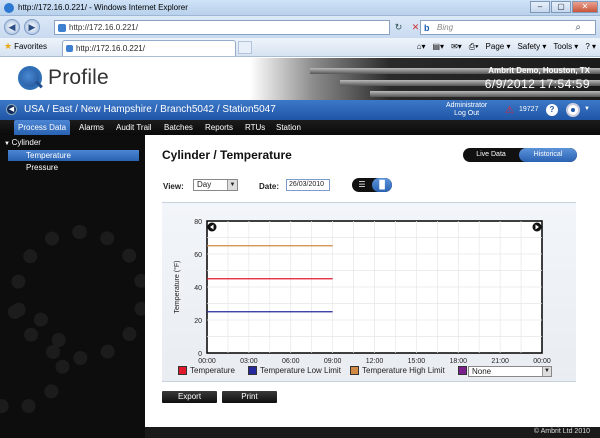 The width and height of the screenshot is (600, 438). What do you see at coordinates (198, 222) in the screenshot?
I see `y-tick-label: 80` at bounding box center [198, 222].